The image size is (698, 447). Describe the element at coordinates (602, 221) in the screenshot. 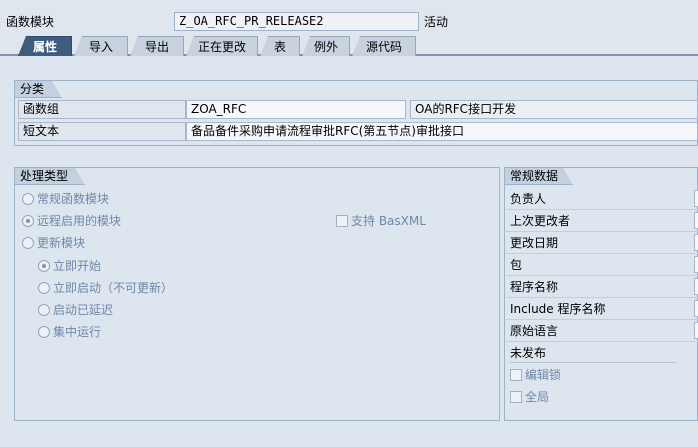

I see `row-last-changed-by: 上次更改者` at that location.